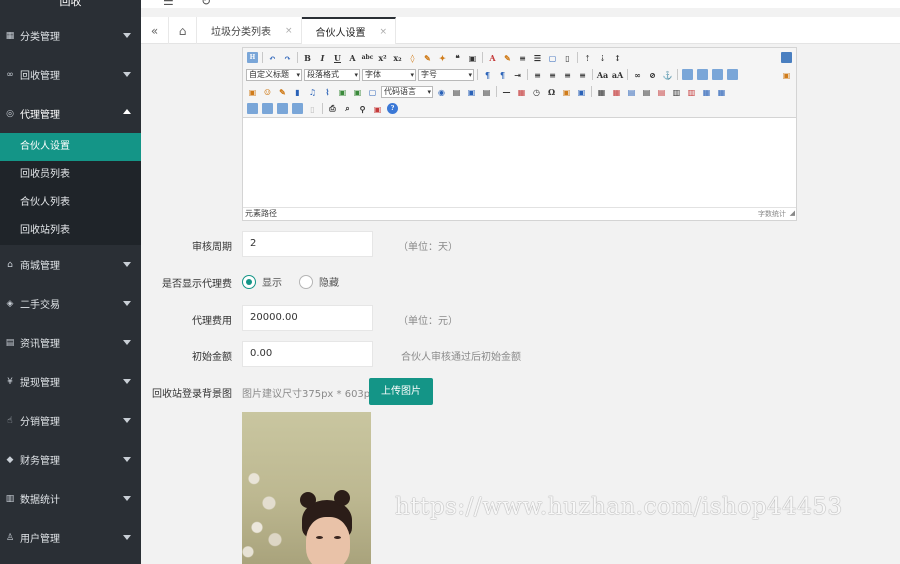 The image size is (900, 564). Describe the element at coordinates (456, 91) in the screenshot. I see `template-icon: ▤` at that location.